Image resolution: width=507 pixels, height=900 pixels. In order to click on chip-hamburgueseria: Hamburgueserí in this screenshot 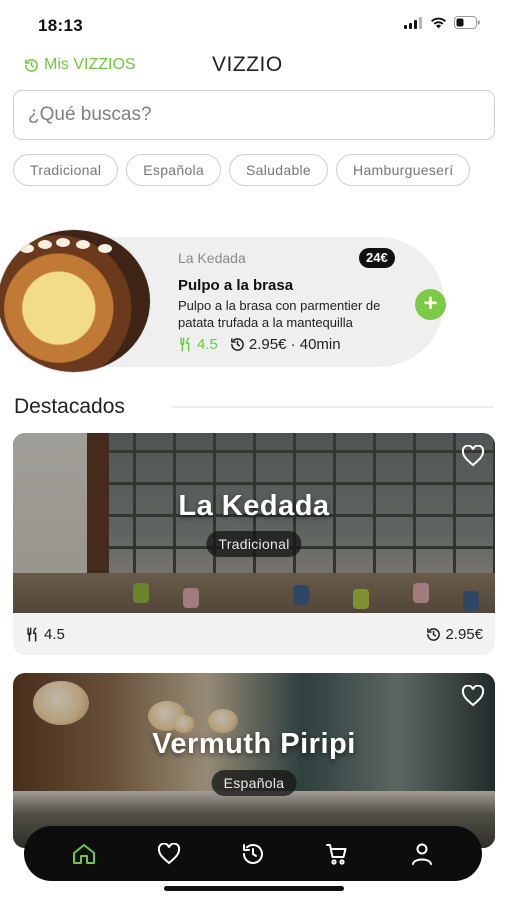, I will do `click(403, 170)`.